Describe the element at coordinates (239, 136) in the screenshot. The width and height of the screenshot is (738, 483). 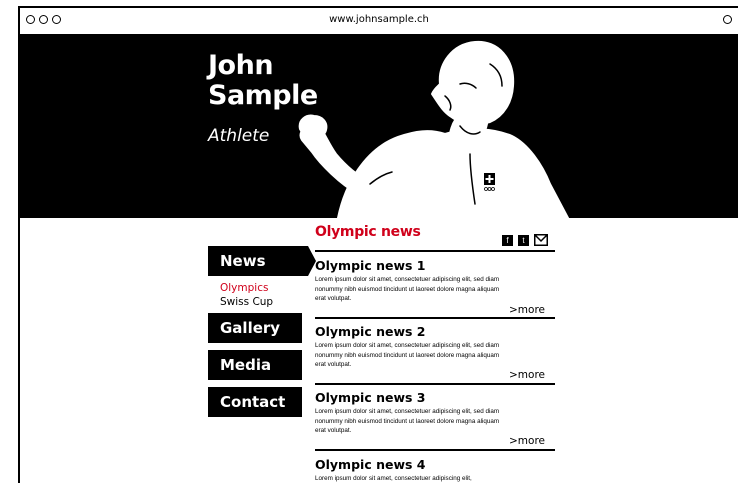
I see `athlete-role: Athlete` at that location.